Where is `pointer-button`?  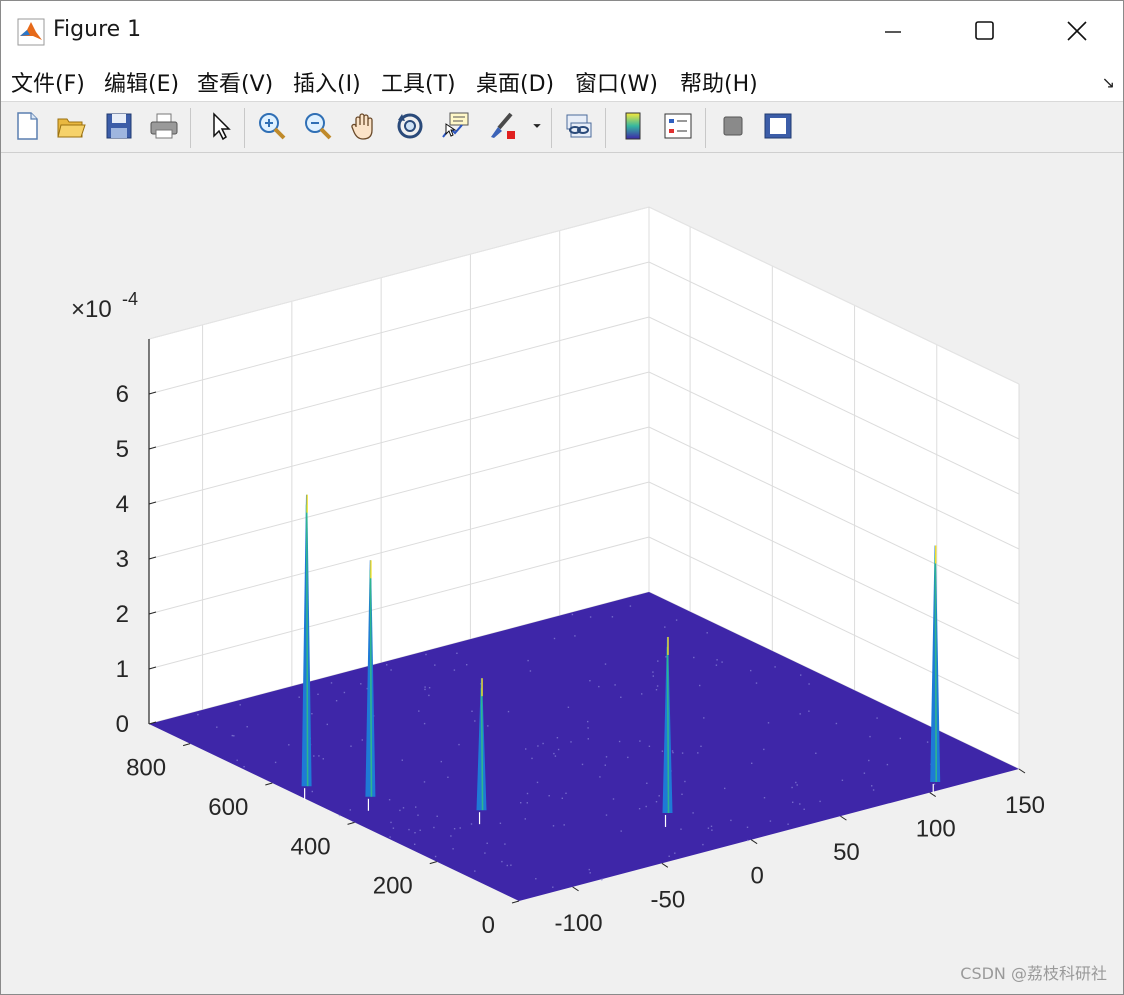 pointer-button is located at coordinates (220, 126).